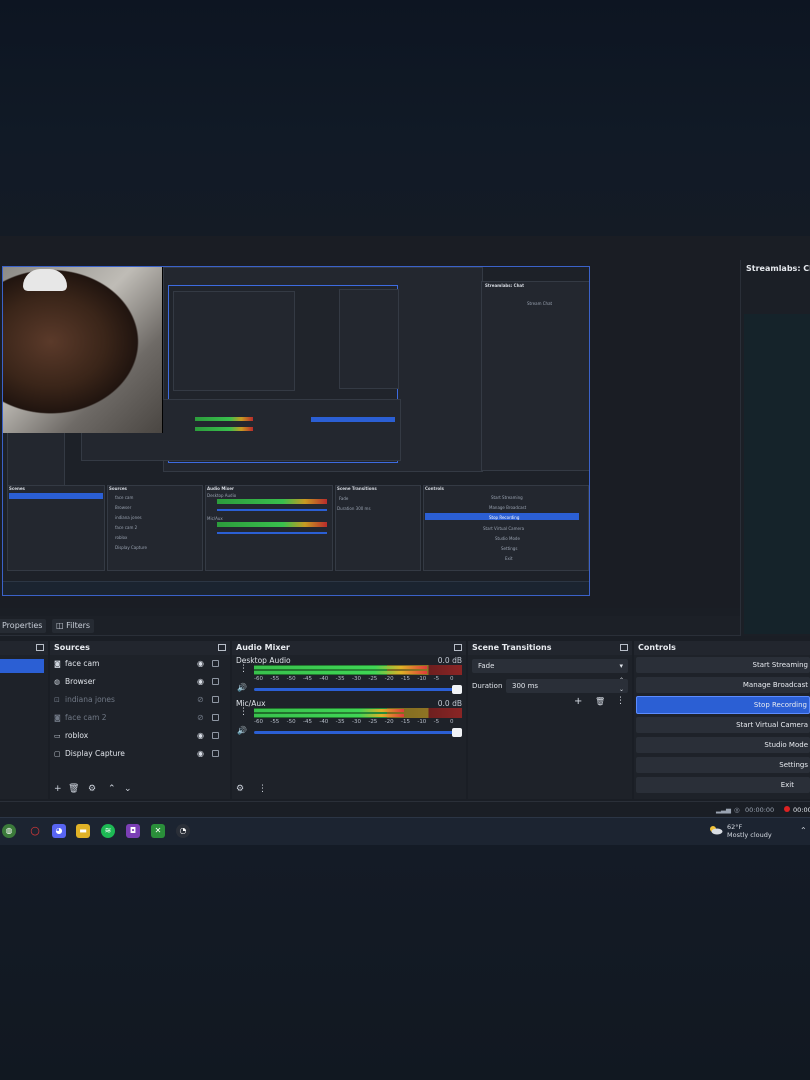 This screenshot has height=1080, width=810. What do you see at coordinates (723, 745) in the screenshot?
I see `studio-mode-button: Studio Mode` at bounding box center [723, 745].